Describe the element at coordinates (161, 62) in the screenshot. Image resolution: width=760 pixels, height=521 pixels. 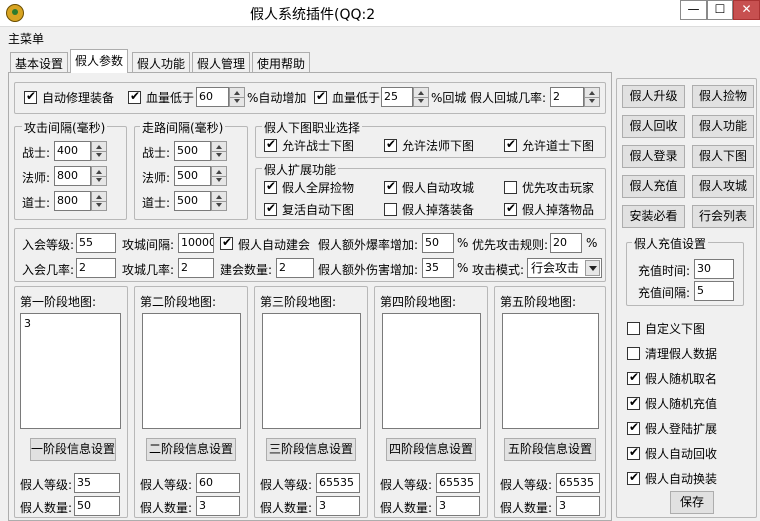
I see `tab-bot-functions: 假人功能` at that location.